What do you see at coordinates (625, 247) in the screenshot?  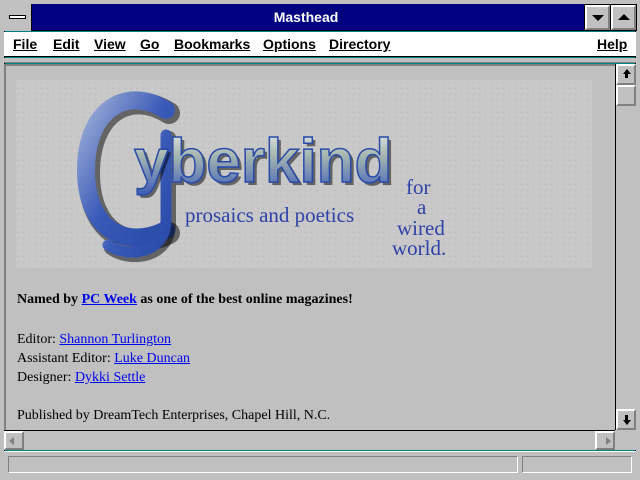 I see `vertical-scrollbar` at bounding box center [625, 247].